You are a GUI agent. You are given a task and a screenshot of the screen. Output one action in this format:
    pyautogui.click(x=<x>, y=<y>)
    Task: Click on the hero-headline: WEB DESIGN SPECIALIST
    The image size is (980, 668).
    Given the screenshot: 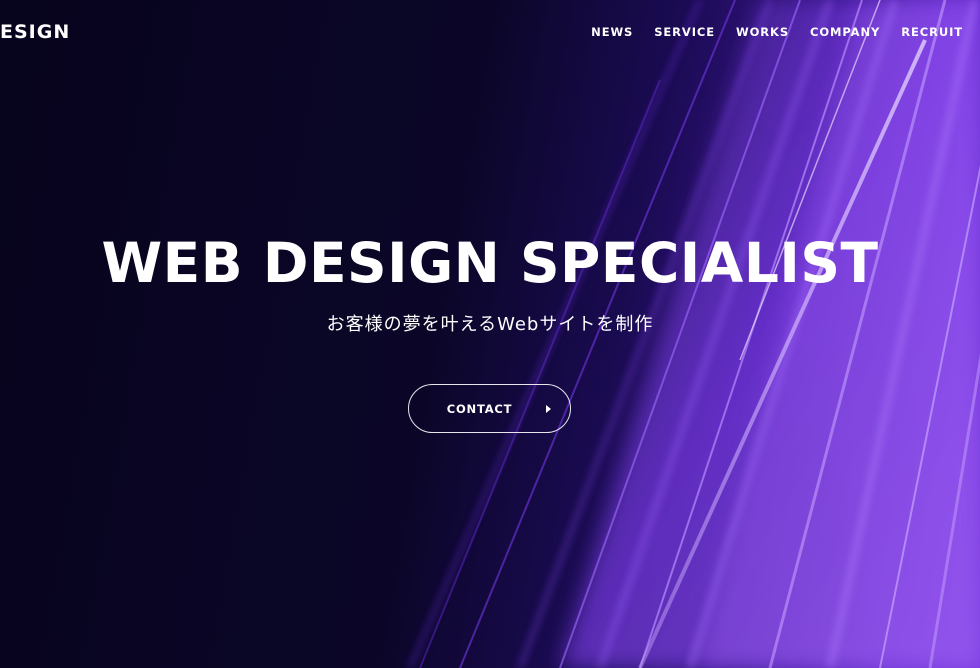 What is the action you would take?
    pyautogui.click(x=490, y=263)
    